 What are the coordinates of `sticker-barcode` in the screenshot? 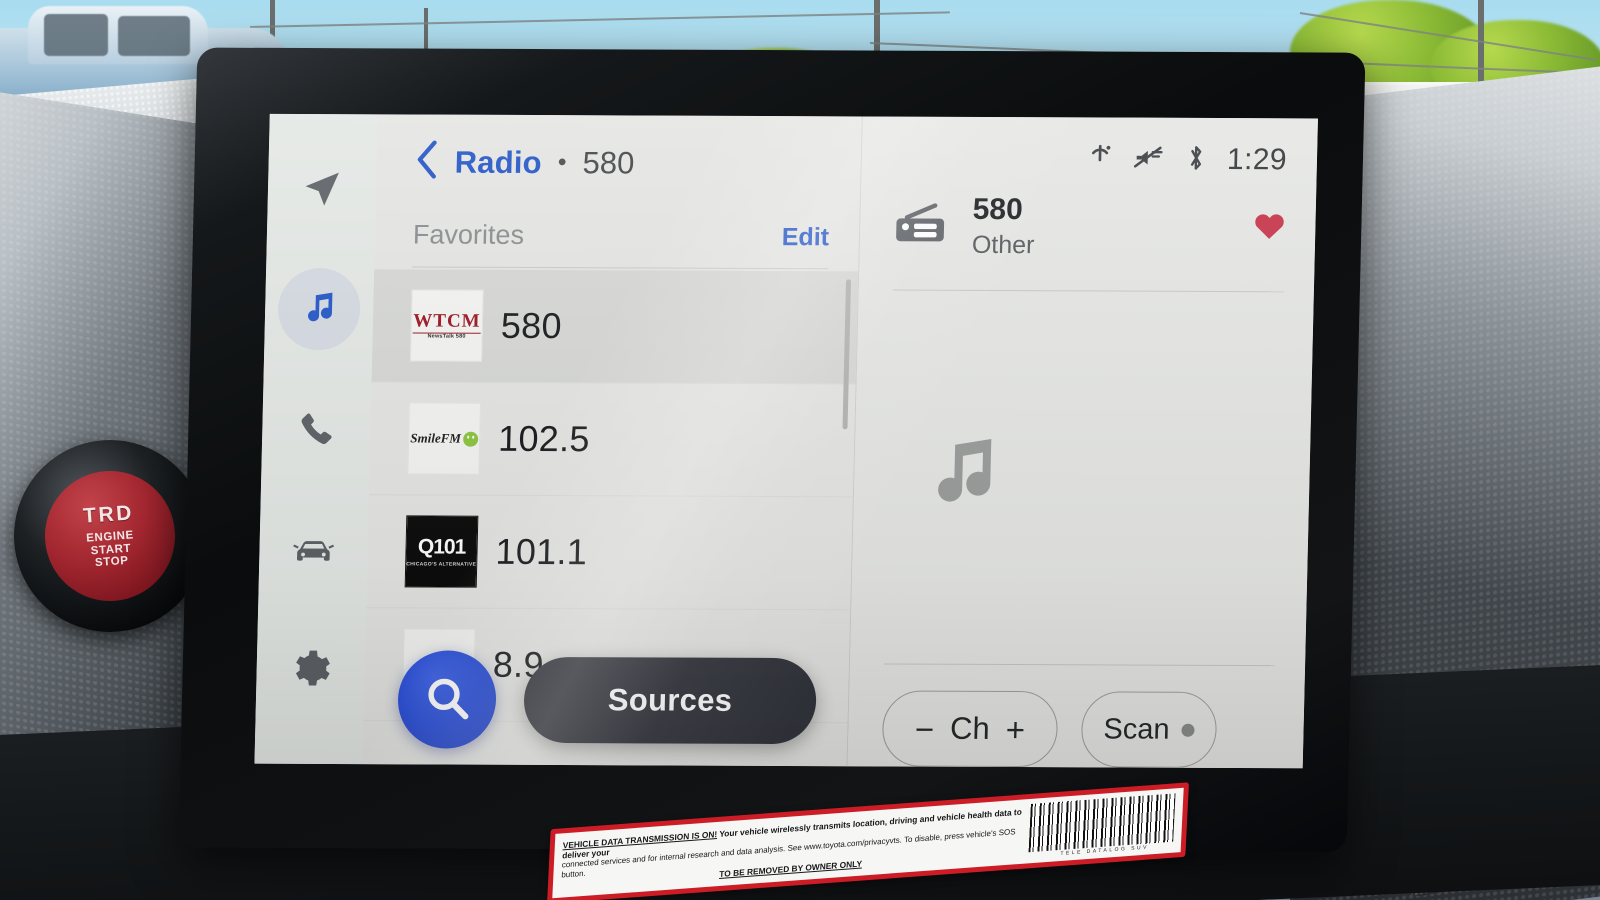 It's located at (1102, 822).